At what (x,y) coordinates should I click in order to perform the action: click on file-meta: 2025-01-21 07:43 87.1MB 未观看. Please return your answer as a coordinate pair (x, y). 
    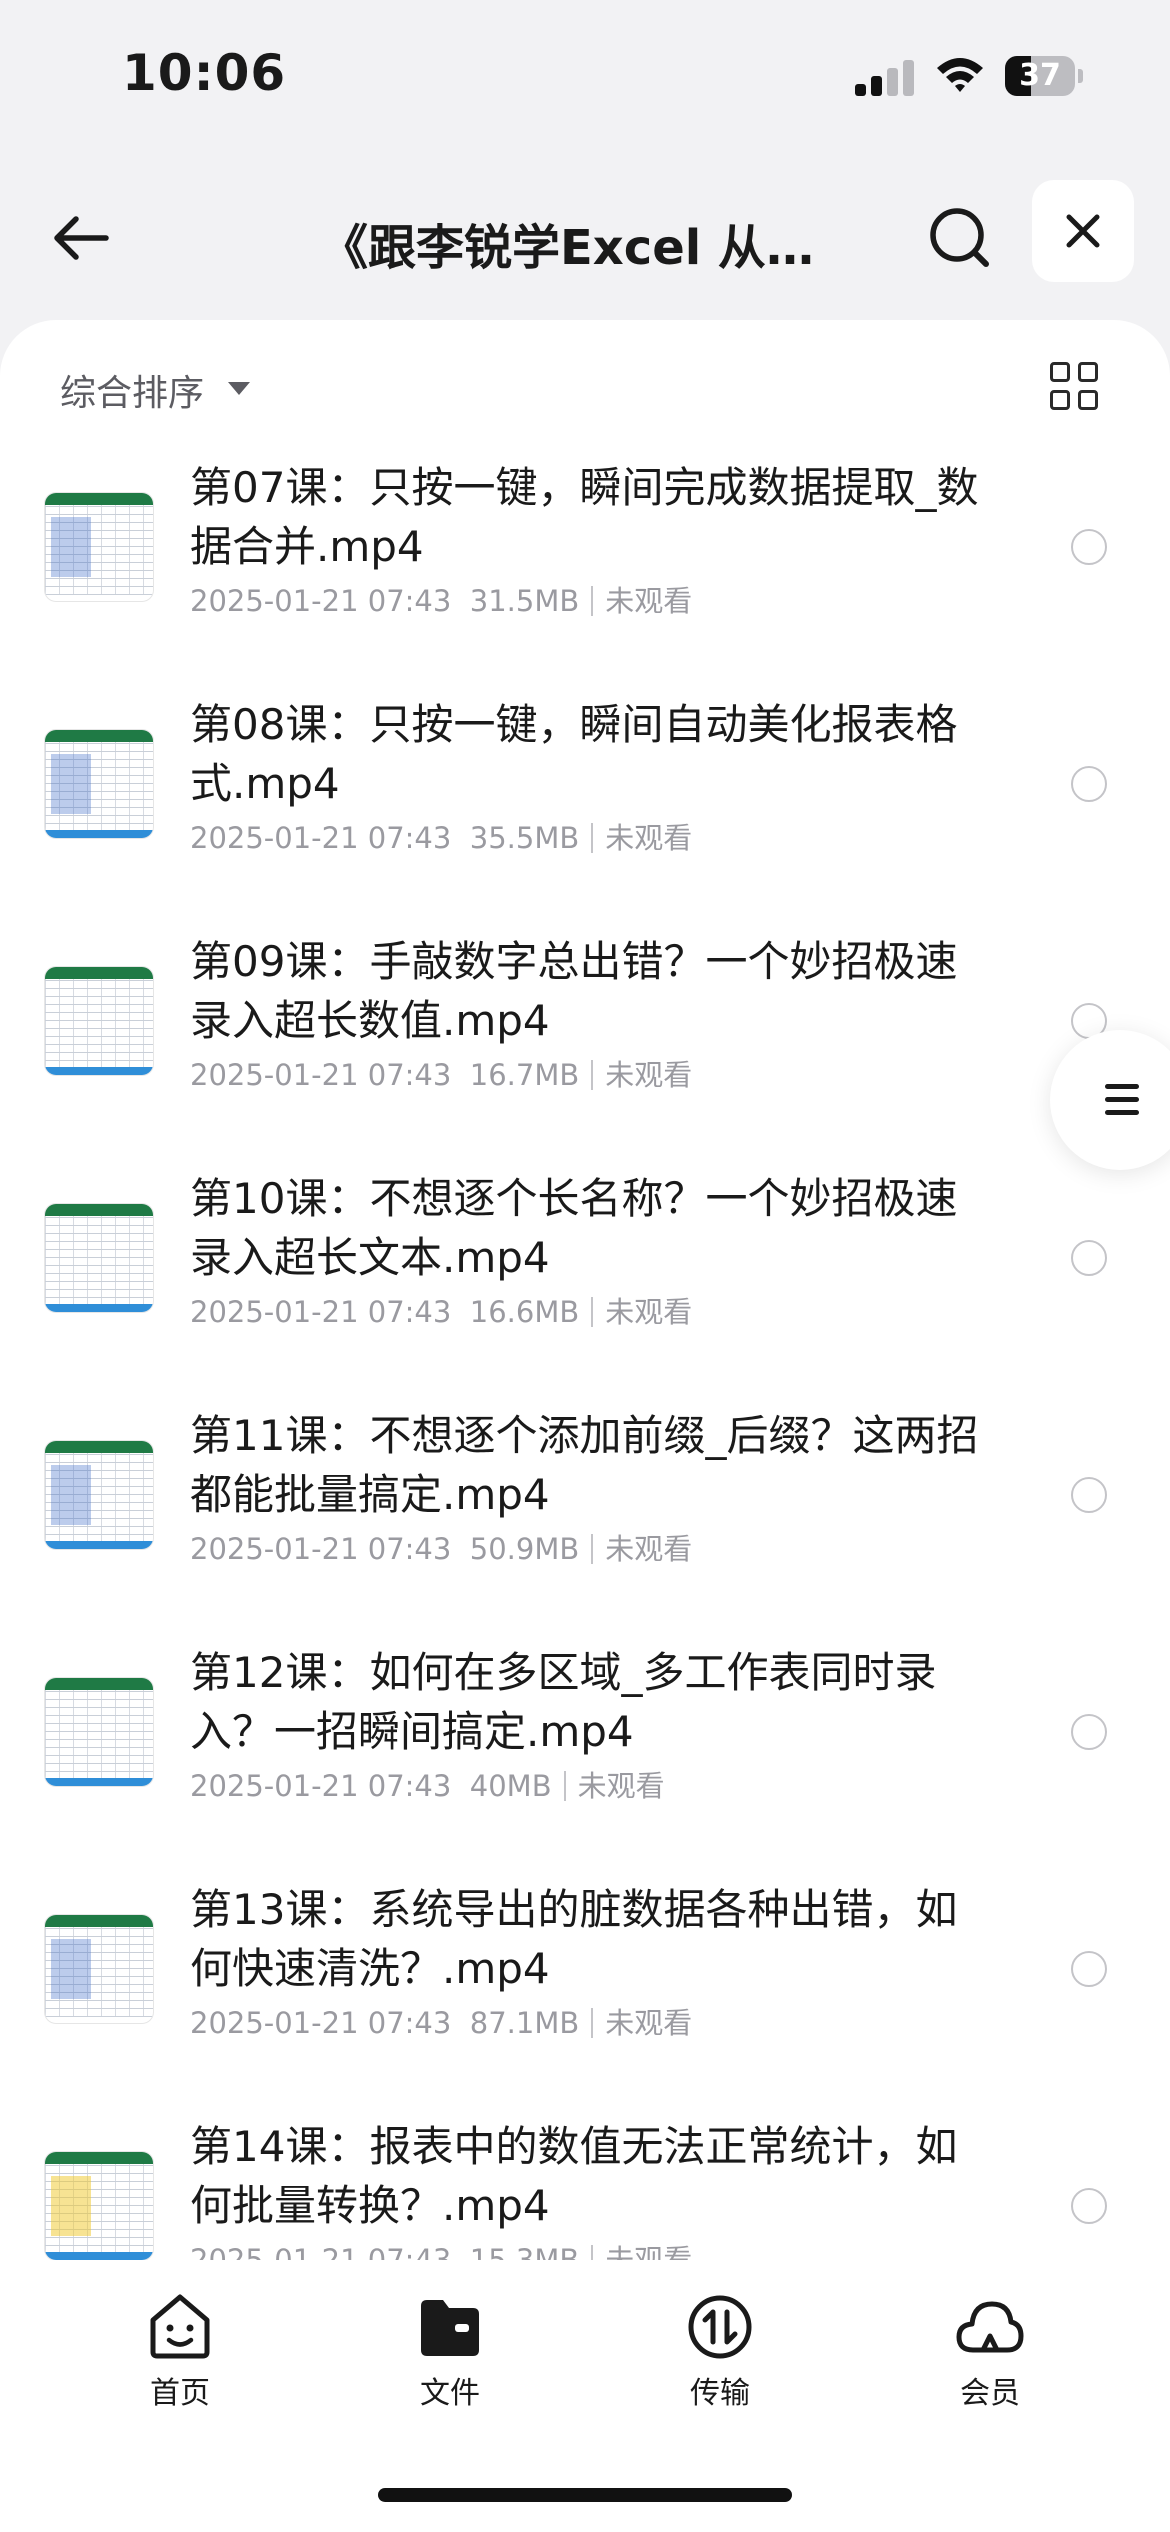
    Looking at the image, I should click on (441, 2021).